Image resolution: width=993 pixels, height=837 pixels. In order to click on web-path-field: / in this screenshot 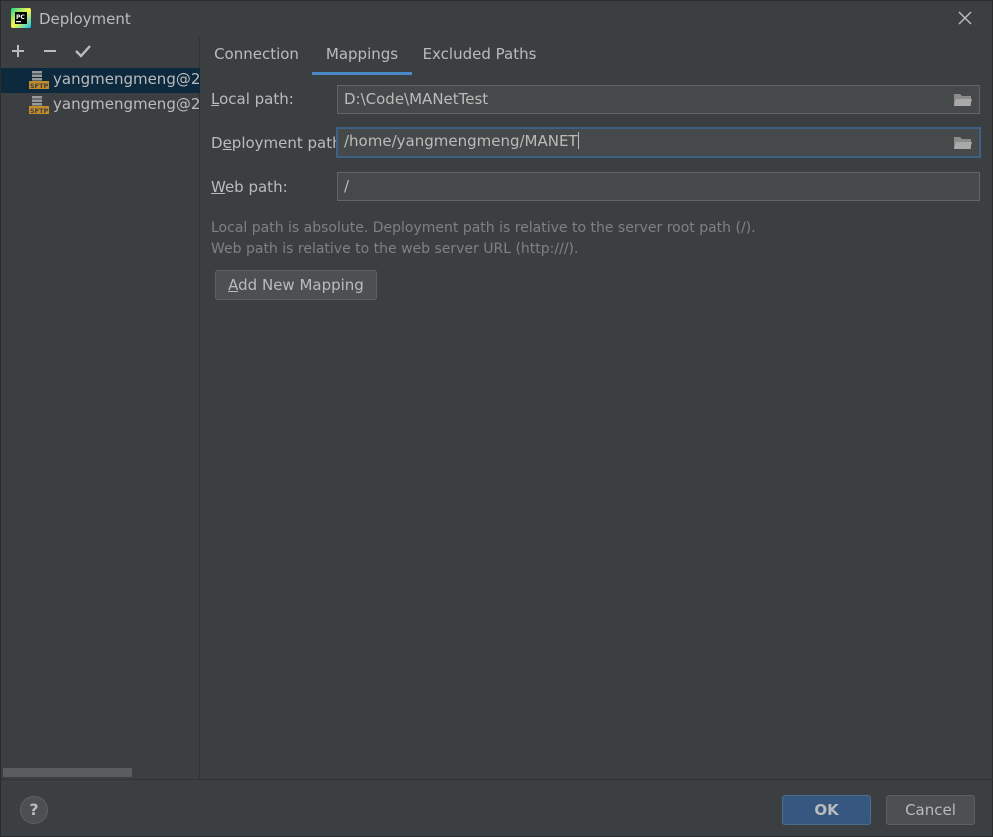, I will do `click(658, 186)`.